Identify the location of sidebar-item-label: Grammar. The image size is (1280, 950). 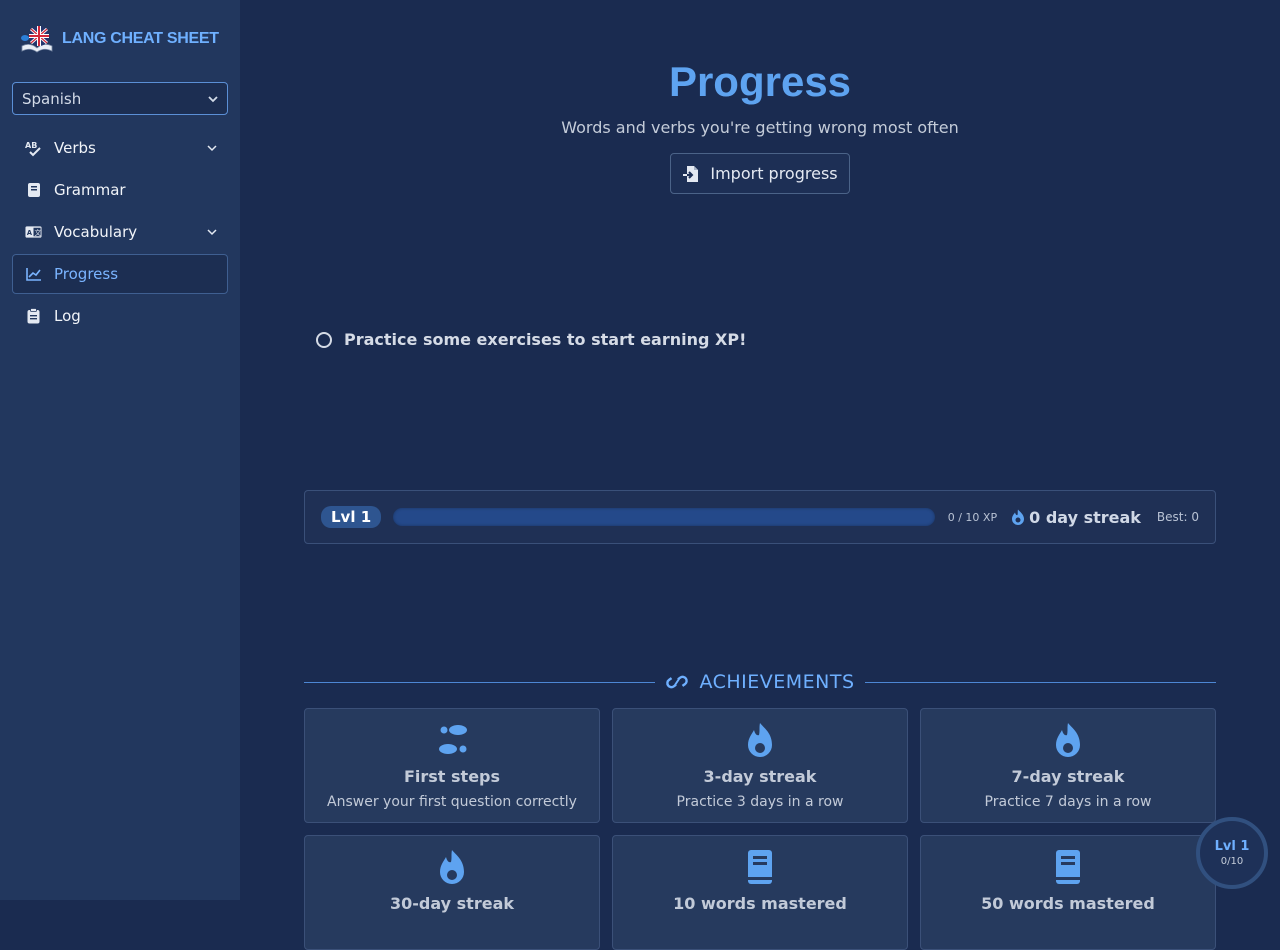
(90, 190).